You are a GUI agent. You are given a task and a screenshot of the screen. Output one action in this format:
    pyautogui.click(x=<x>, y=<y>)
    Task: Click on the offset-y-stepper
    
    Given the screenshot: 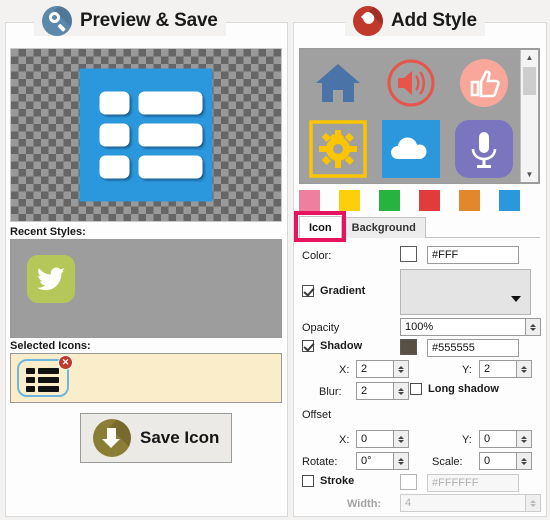 What is the action you would take?
    pyautogui.click(x=524, y=439)
    